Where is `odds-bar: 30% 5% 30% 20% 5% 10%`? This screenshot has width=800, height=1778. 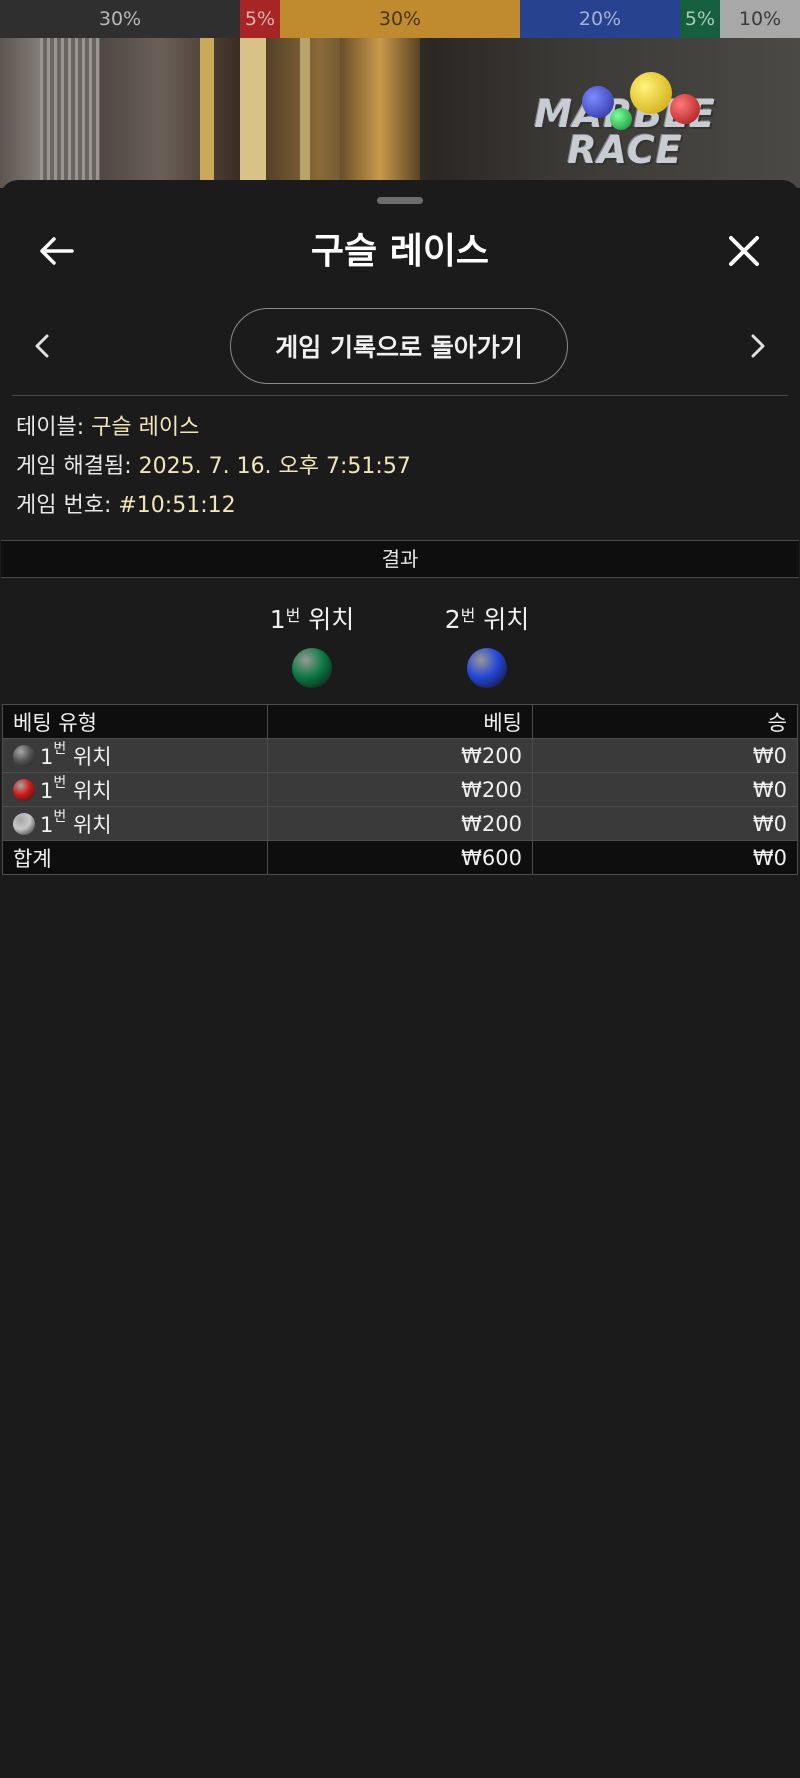 odds-bar: 30% 5% 30% 20% 5% 10% is located at coordinates (400, 19).